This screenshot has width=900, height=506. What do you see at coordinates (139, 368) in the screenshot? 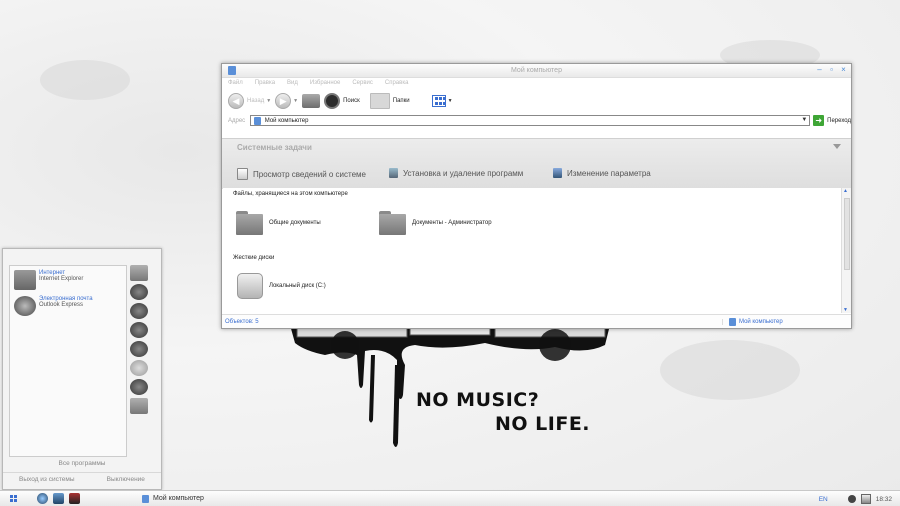
I see `printer-icon` at bounding box center [139, 368].